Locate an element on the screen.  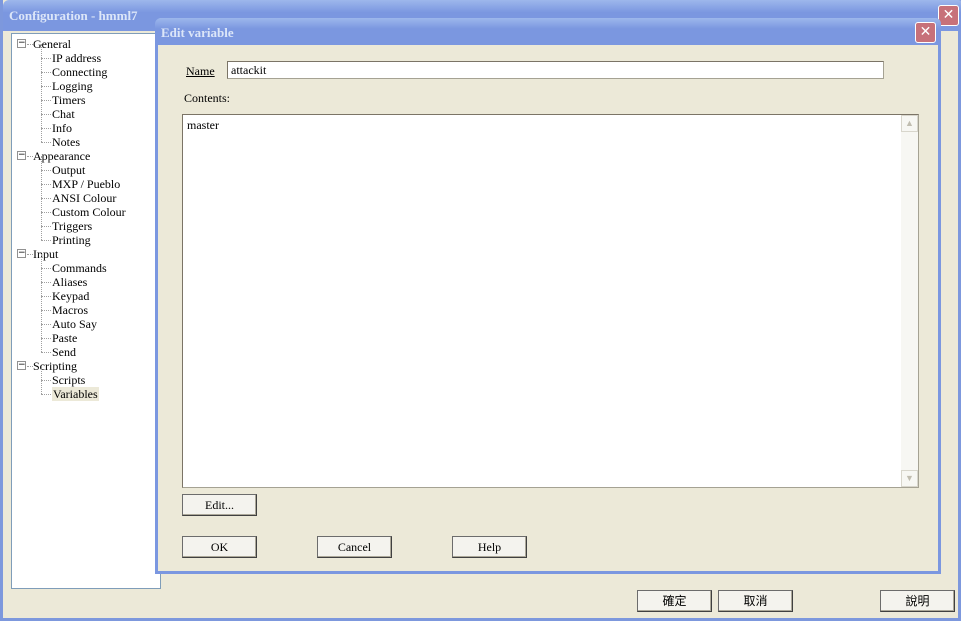
name-input: attackit is located at coordinates (555, 70).